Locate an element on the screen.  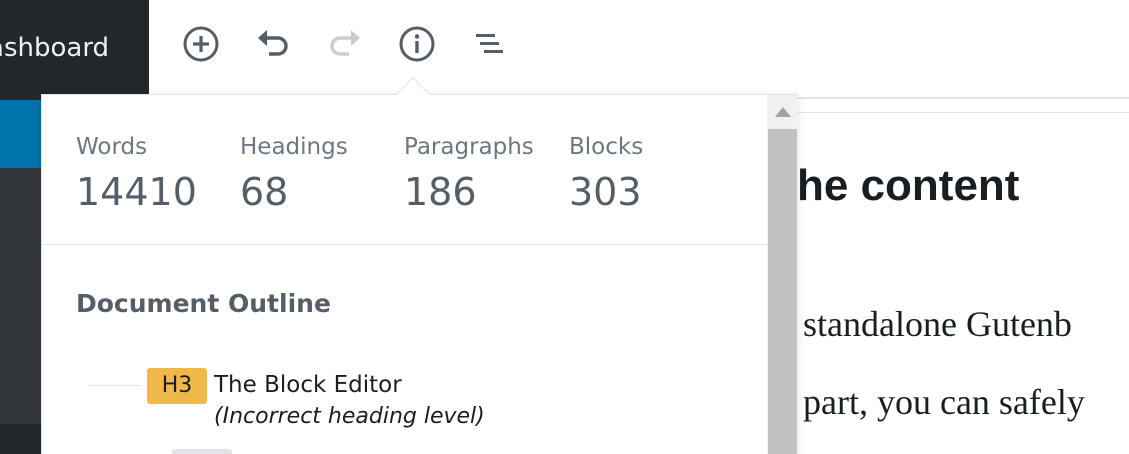
stat-value: 68 is located at coordinates (264, 192).